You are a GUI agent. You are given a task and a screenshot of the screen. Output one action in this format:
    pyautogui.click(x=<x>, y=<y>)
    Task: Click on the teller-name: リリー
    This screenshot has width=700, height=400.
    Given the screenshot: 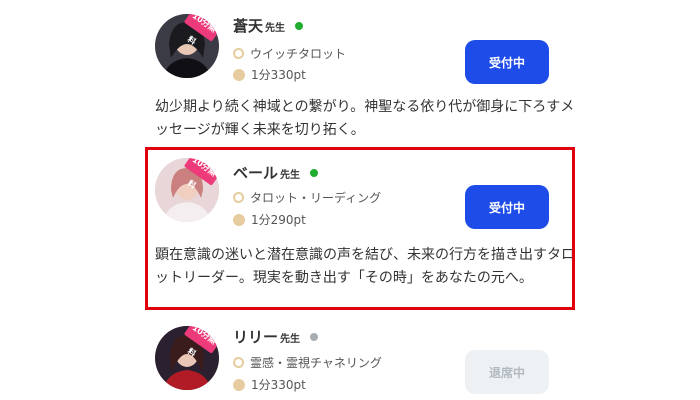 What is the action you would take?
    pyautogui.click(x=255, y=336)
    